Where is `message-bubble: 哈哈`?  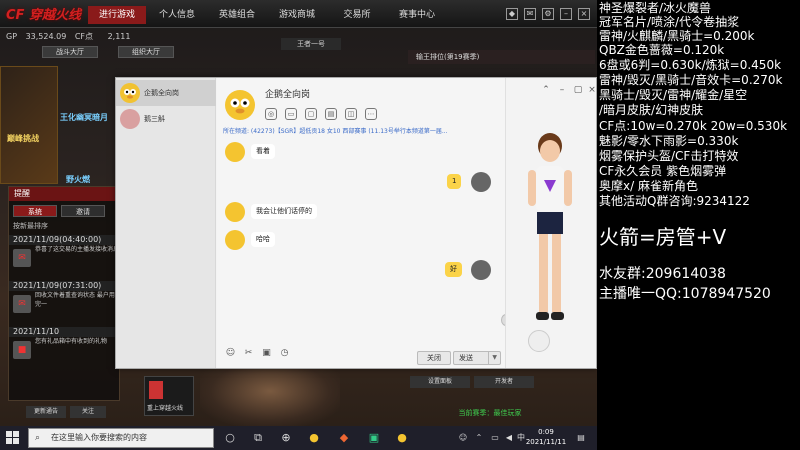 message-bubble: 哈哈 is located at coordinates (263, 239).